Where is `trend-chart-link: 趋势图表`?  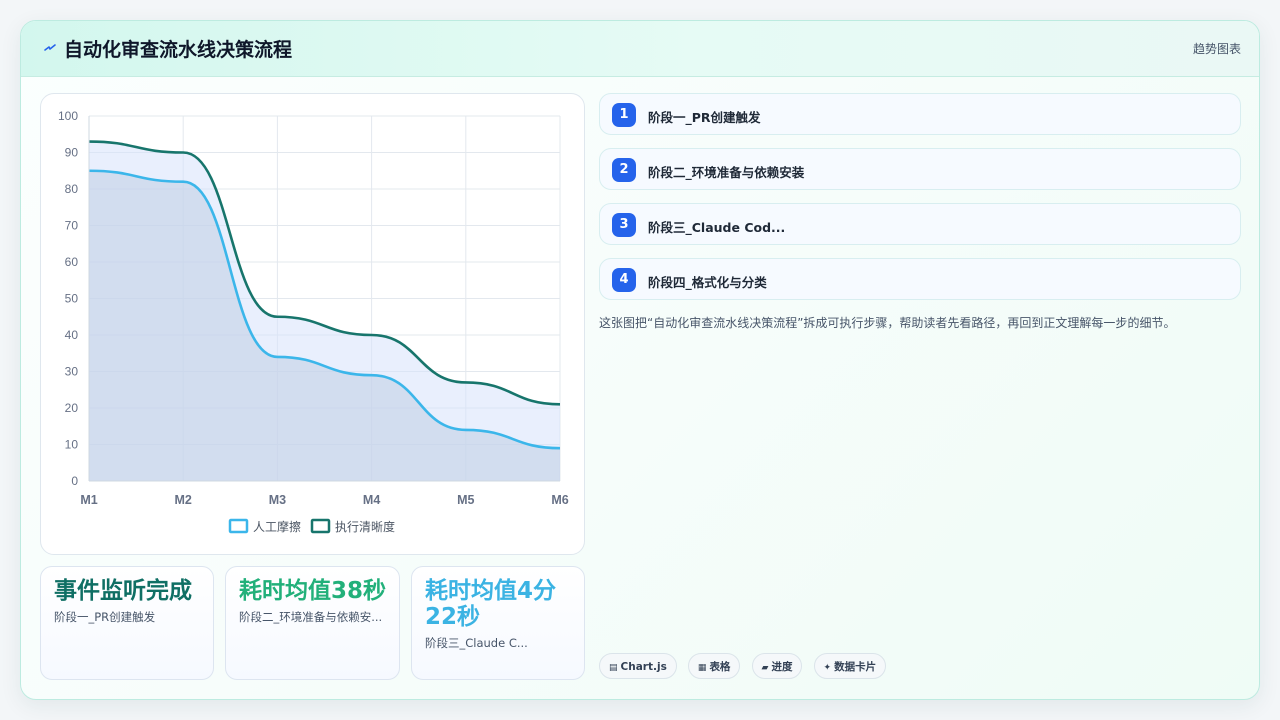 trend-chart-link: 趋势图表 is located at coordinates (1217, 48).